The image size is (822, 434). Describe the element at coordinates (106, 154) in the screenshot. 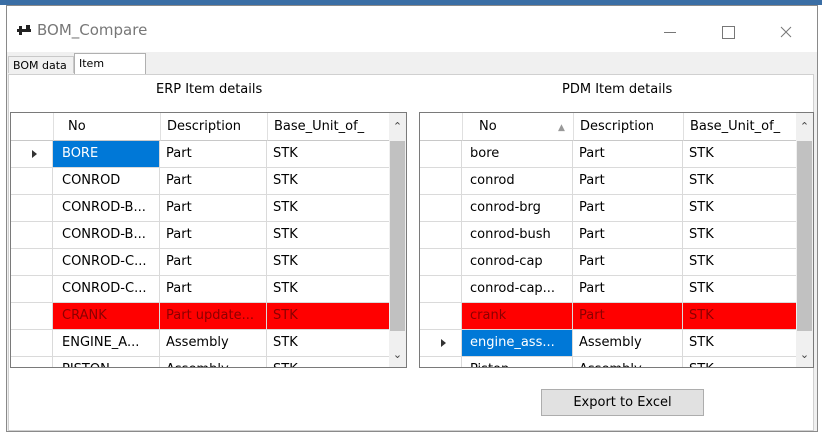

I see `erp-cell-no: BORE` at that location.